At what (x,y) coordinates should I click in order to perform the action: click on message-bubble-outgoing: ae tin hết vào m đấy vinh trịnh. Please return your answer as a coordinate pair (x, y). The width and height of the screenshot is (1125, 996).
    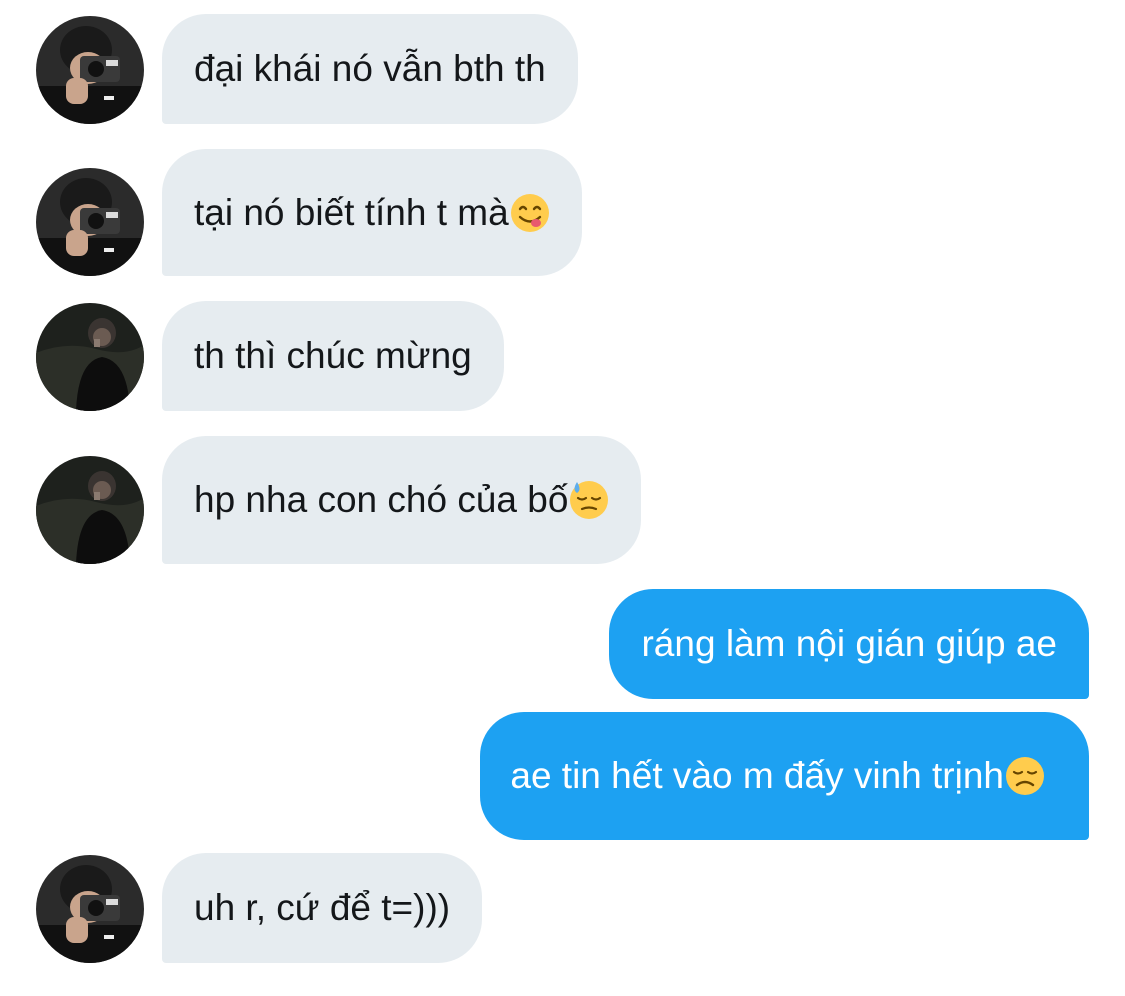
    Looking at the image, I should click on (784, 776).